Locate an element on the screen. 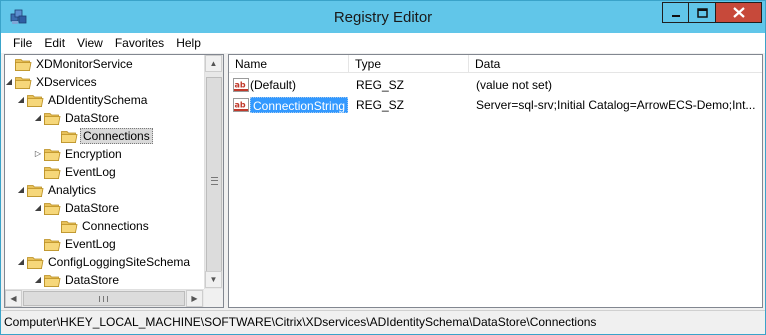 The image size is (766, 335). column-header-data: Data is located at coordinates (615, 64).